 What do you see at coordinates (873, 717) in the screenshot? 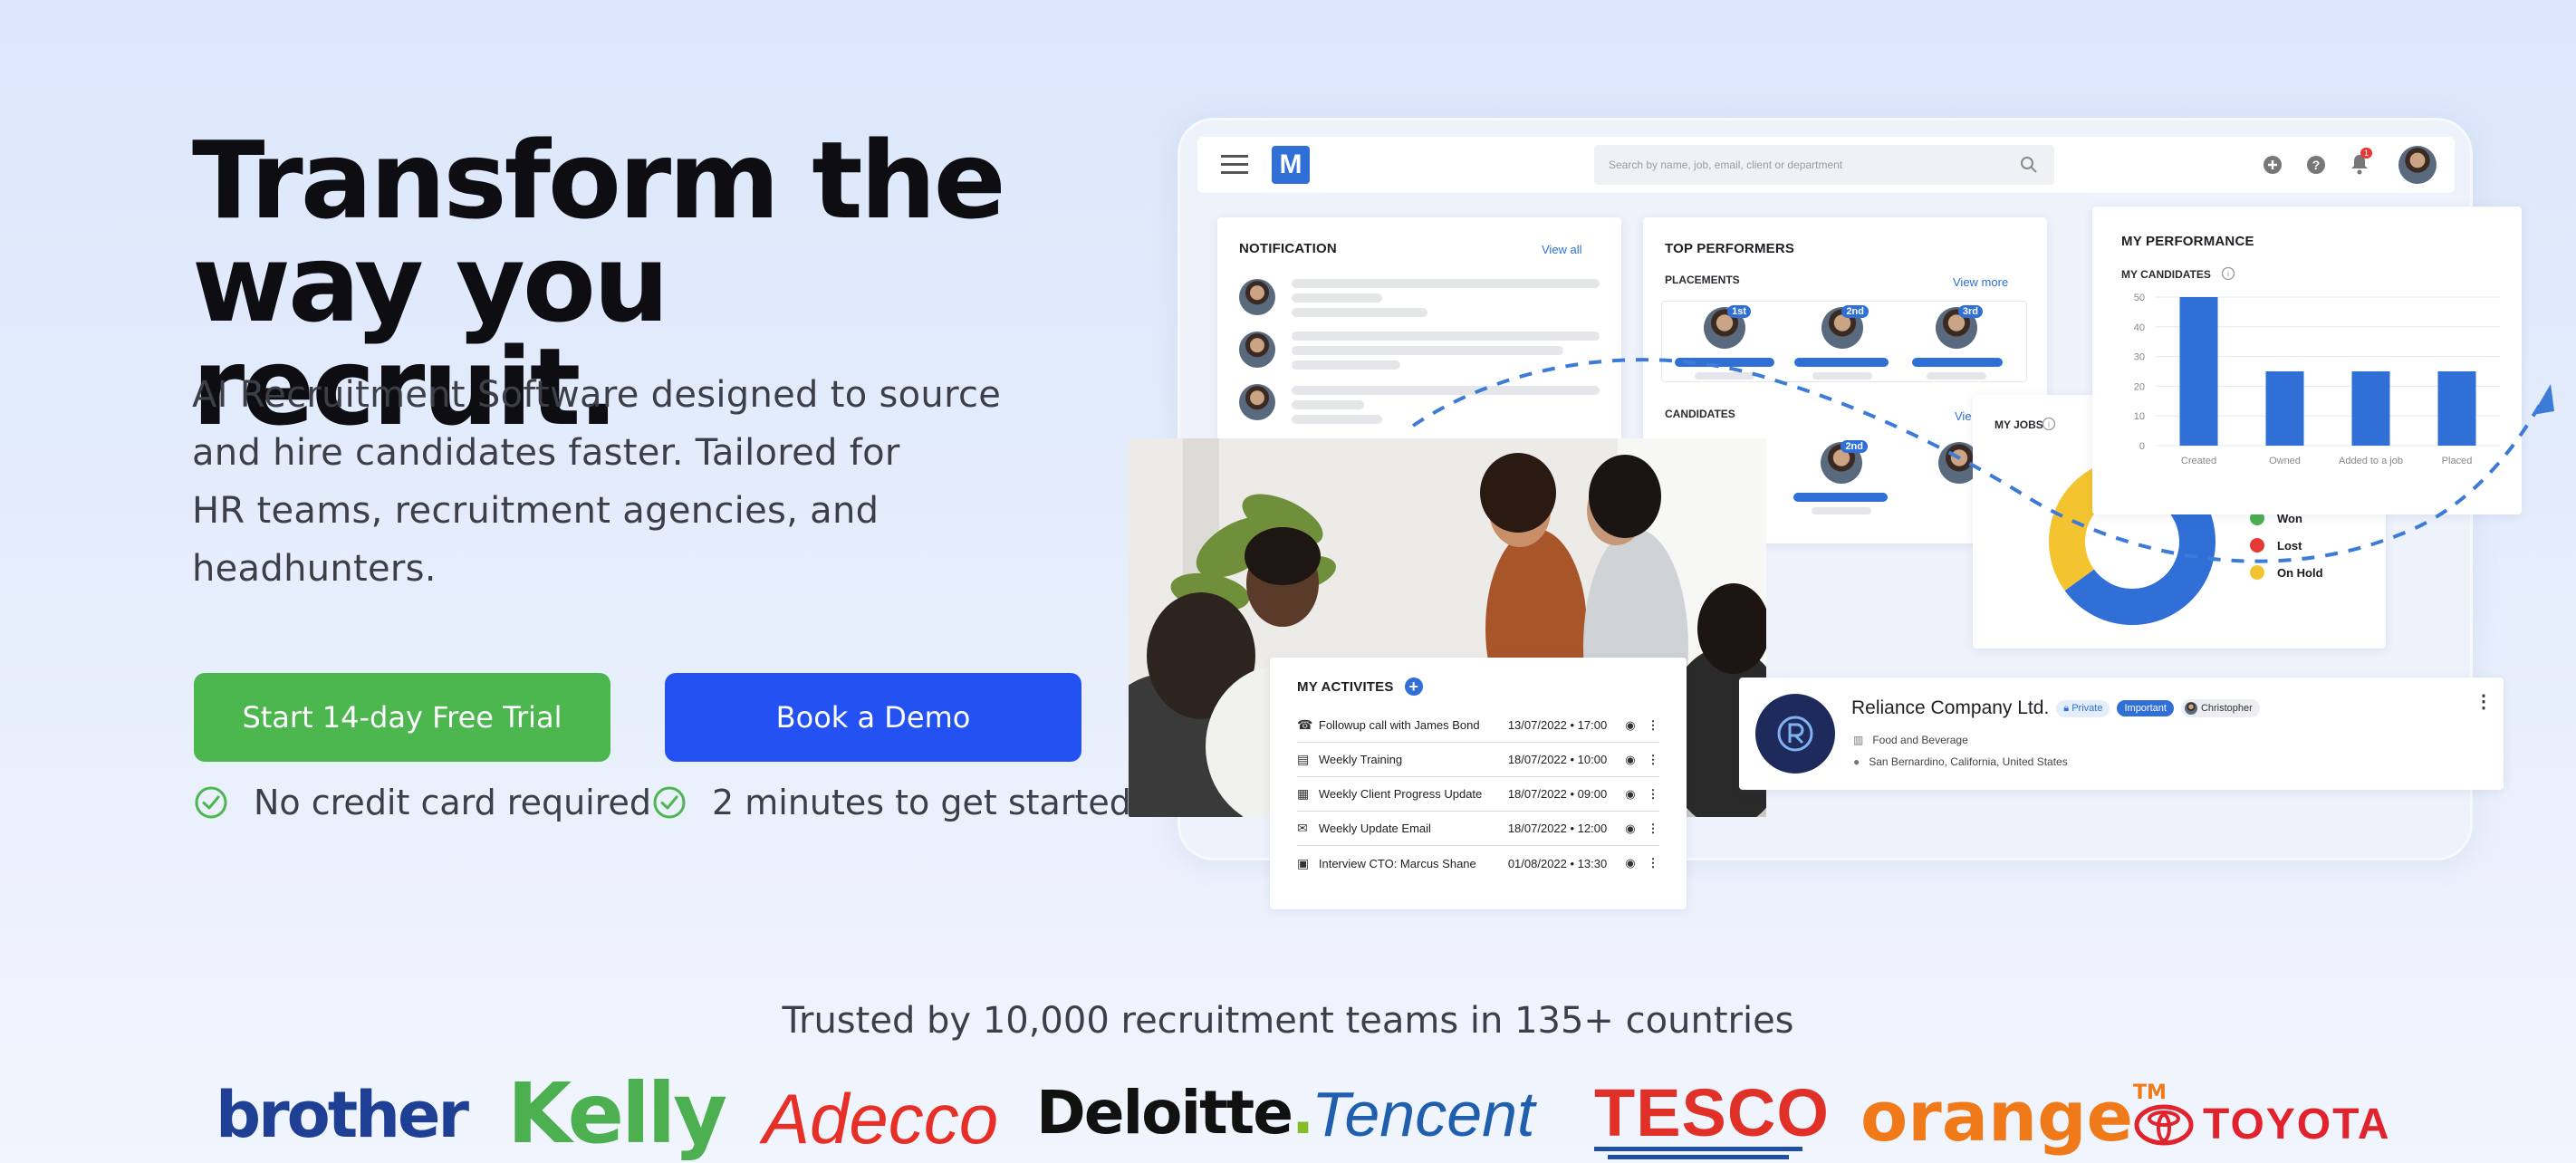
I see `book-demo-button: Book a Demo` at bounding box center [873, 717].